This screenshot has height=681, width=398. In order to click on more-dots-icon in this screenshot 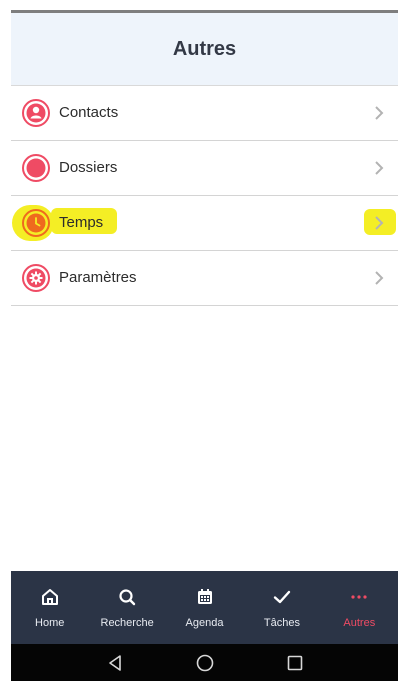, I will do `click(359, 597)`.